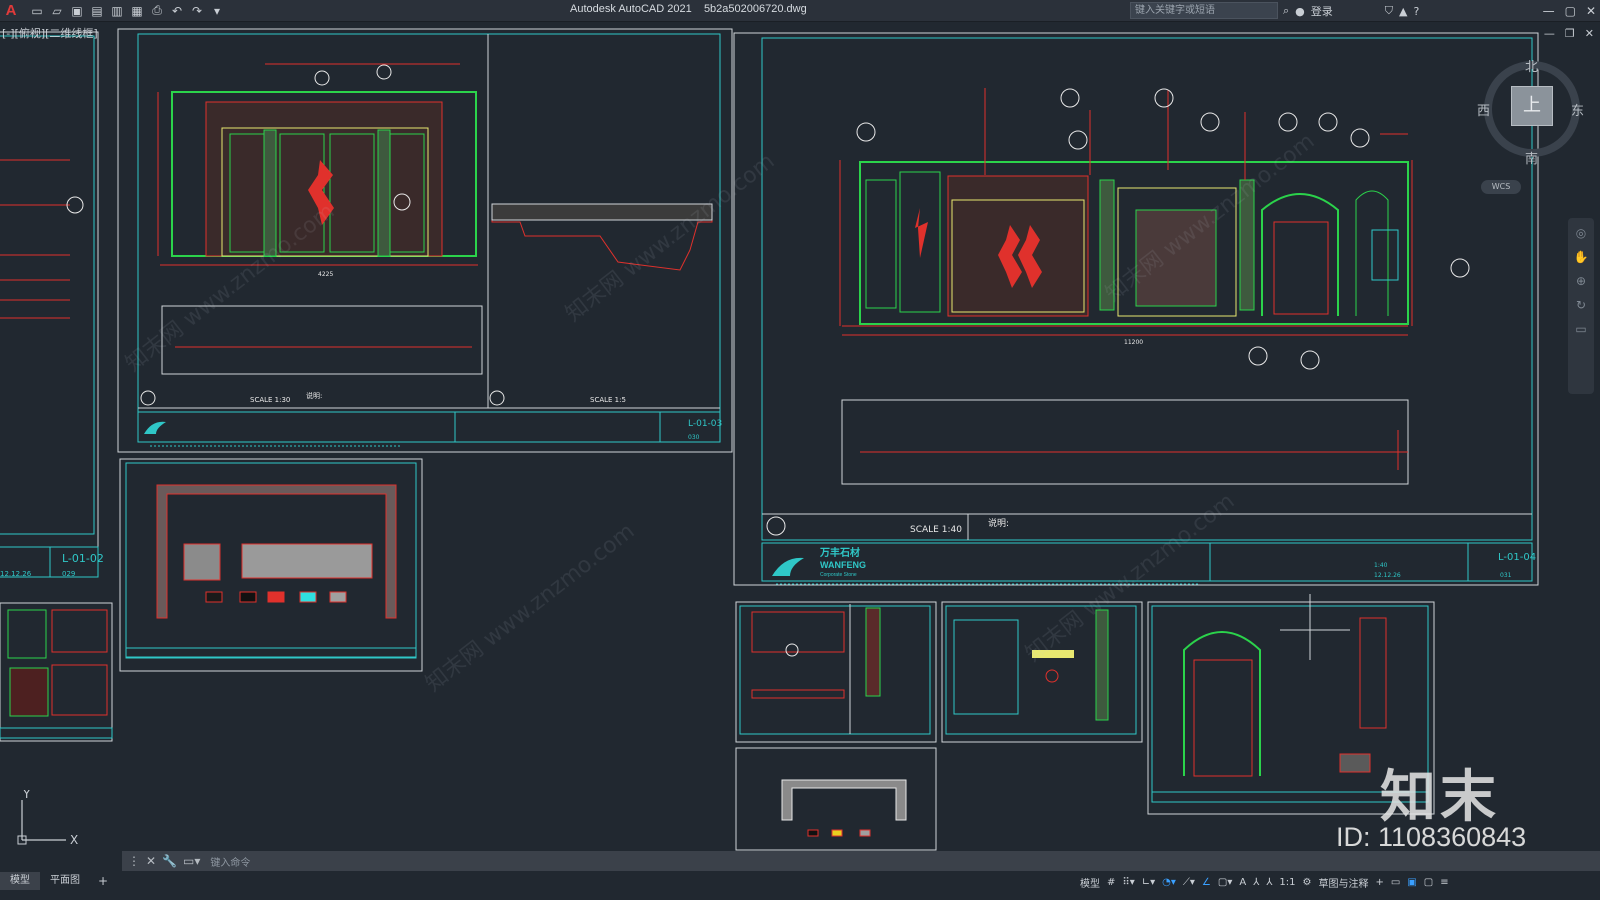  Describe the element at coordinates (861, 861) in the screenshot. I see `command-line: ⋮ ✕ 🔧 ▭▾ 键入命令` at that location.